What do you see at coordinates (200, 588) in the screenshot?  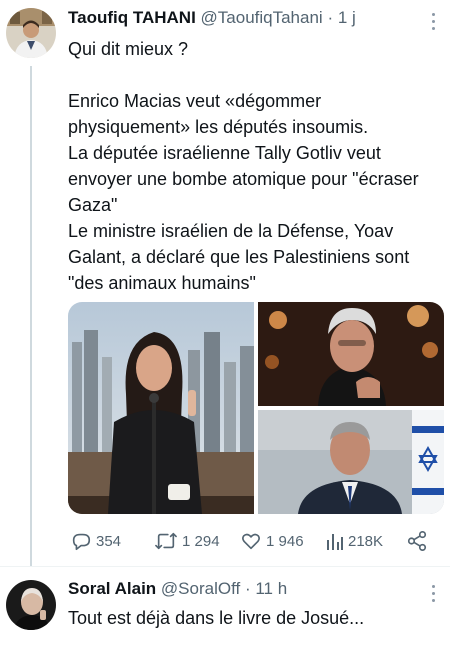 I see `reply-author-handle: @SoralOff` at bounding box center [200, 588].